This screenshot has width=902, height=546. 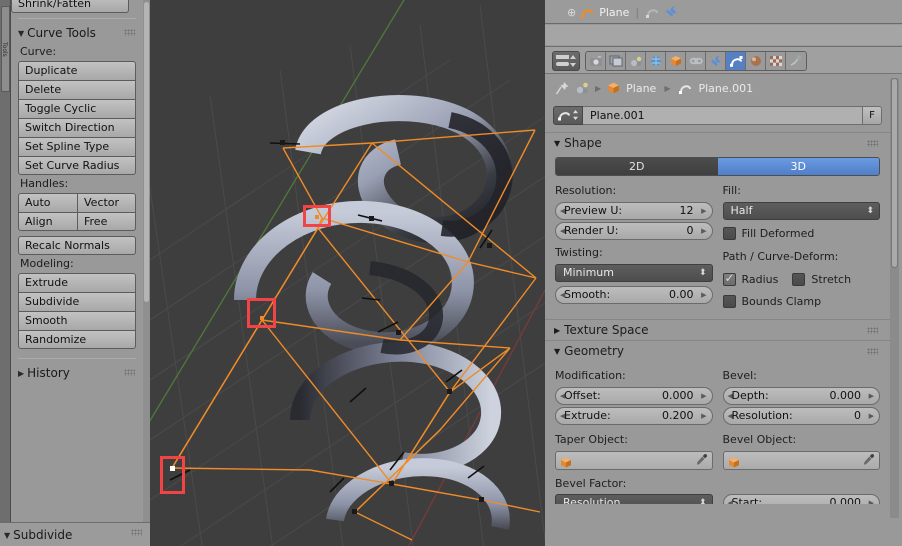 I want to click on handle-align-button: Align, so click(x=47, y=221).